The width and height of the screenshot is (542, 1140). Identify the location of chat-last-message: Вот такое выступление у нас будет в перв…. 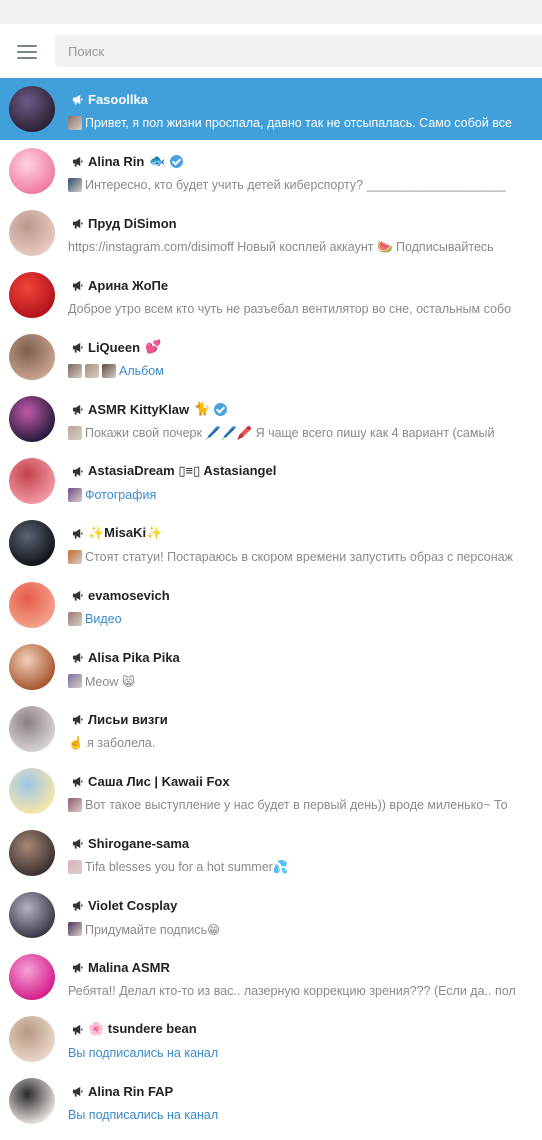
(296, 805).